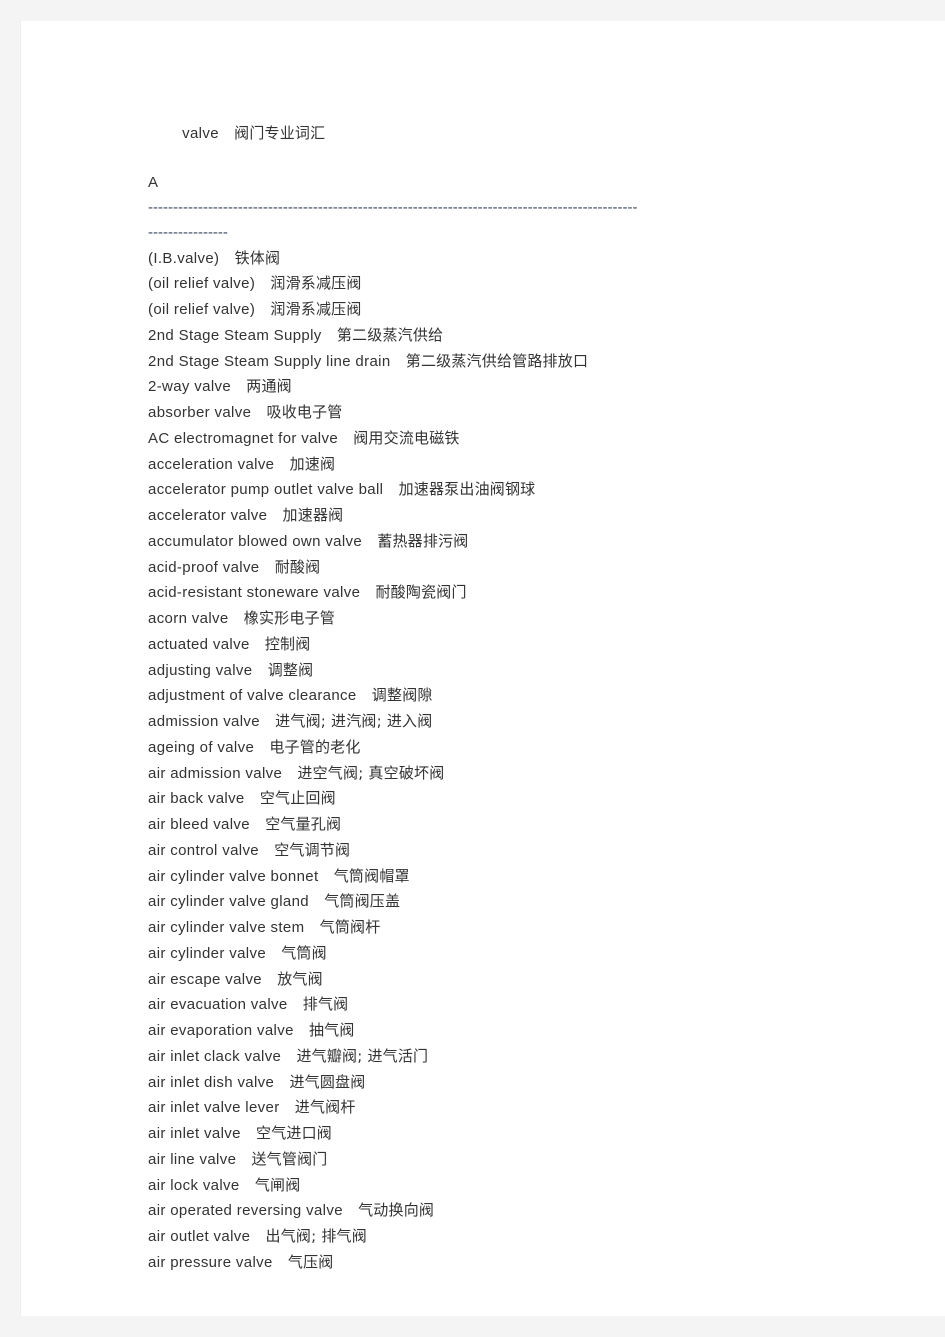 This screenshot has height=1337, width=945. What do you see at coordinates (518, 877) in the screenshot?
I see `glossary-entry: air cylinder valve bonnet 气筒阀帽罩` at bounding box center [518, 877].